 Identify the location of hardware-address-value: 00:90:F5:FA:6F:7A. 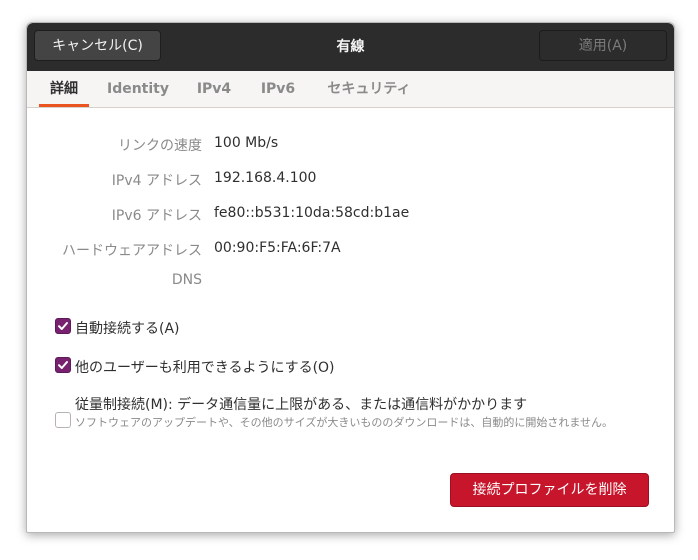
(277, 248).